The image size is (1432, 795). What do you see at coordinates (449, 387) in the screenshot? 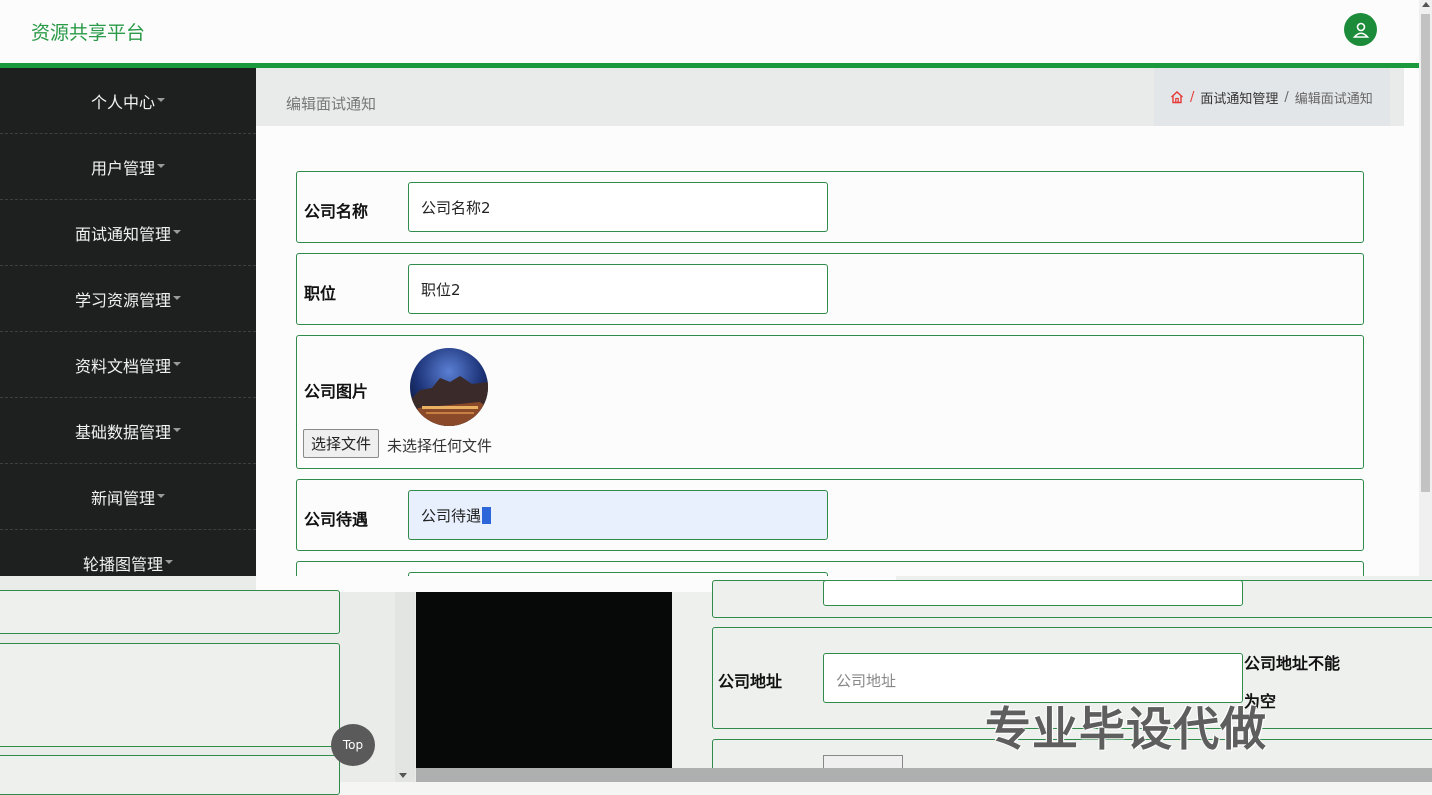
I see `company-image-preview` at bounding box center [449, 387].